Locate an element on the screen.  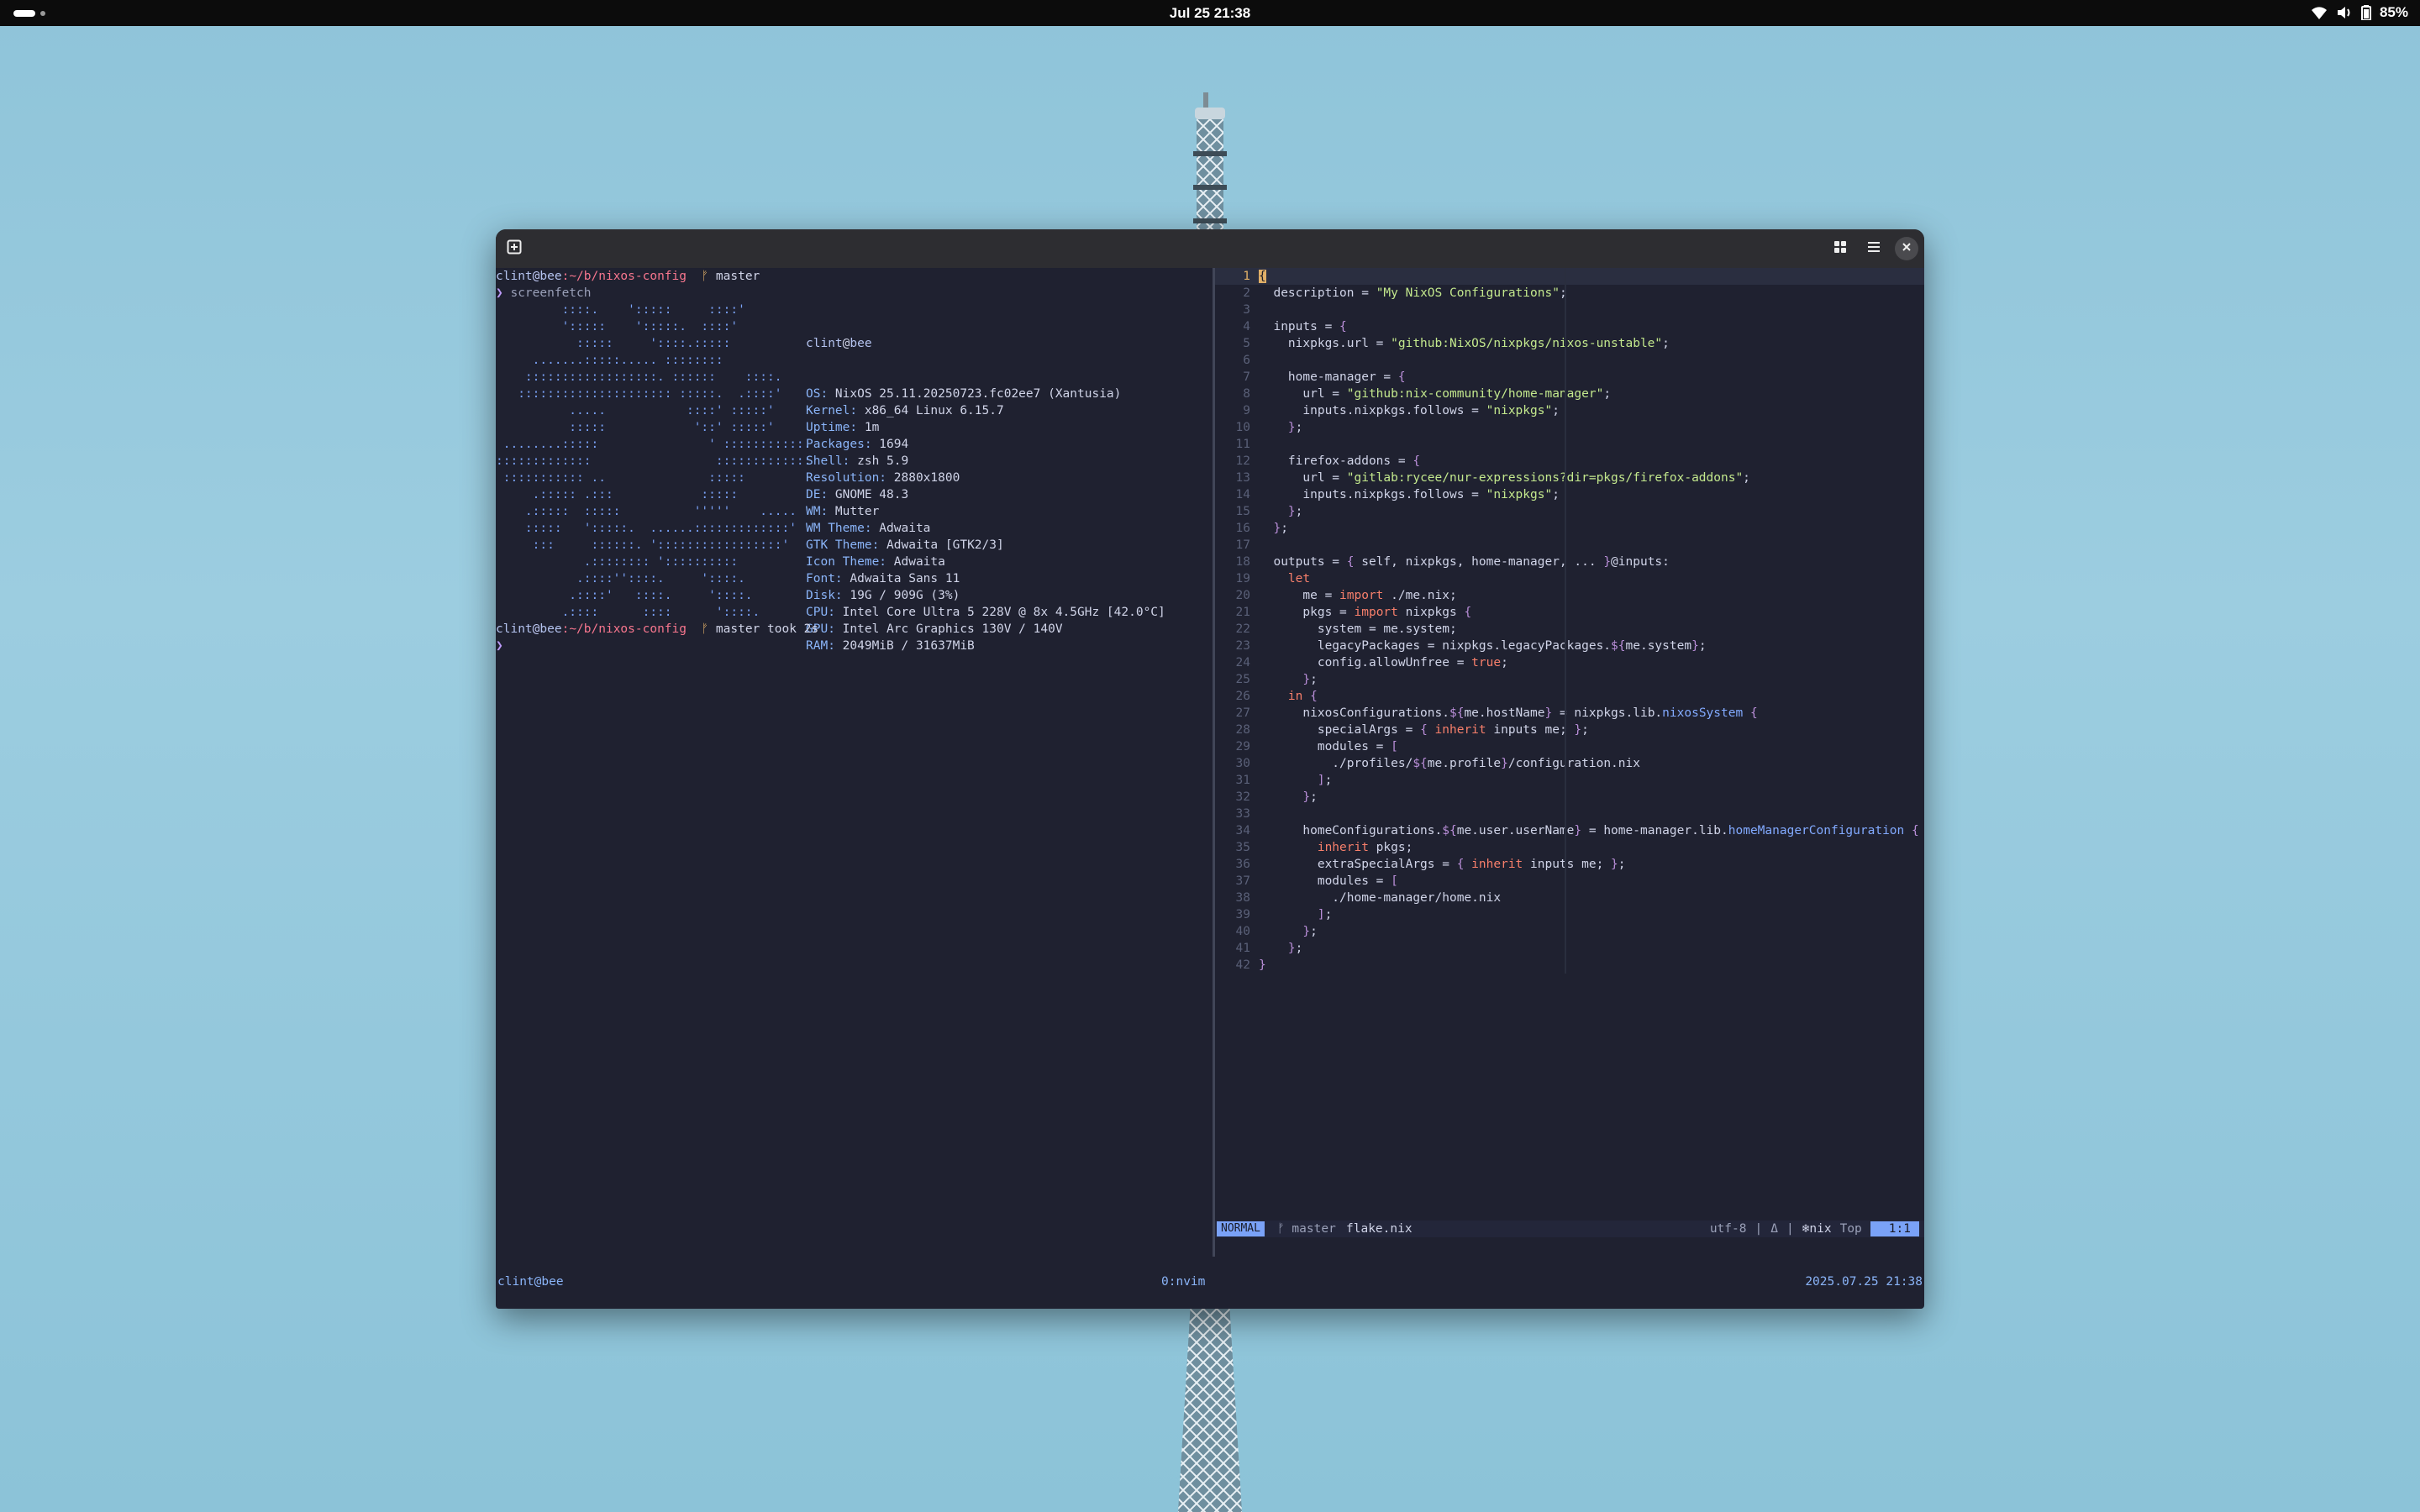
code-line: ./home-manager/home.nix is located at coordinates (1587, 898).